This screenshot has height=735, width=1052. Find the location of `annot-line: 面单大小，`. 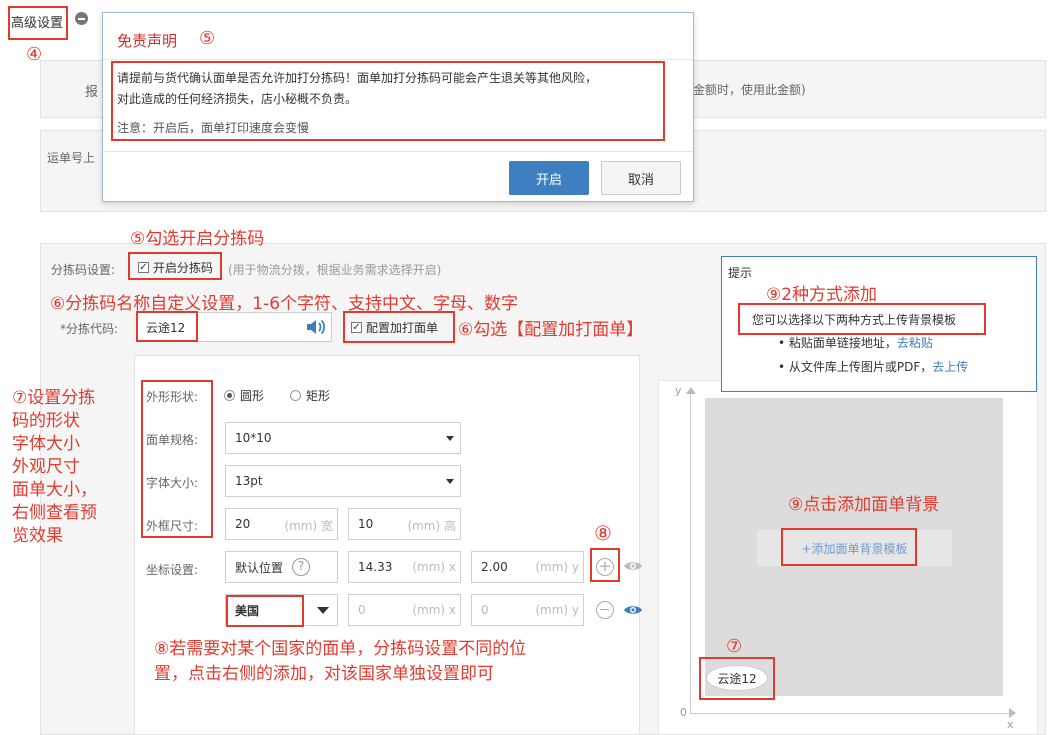

annot-line: 面单大小， is located at coordinates (54, 490).